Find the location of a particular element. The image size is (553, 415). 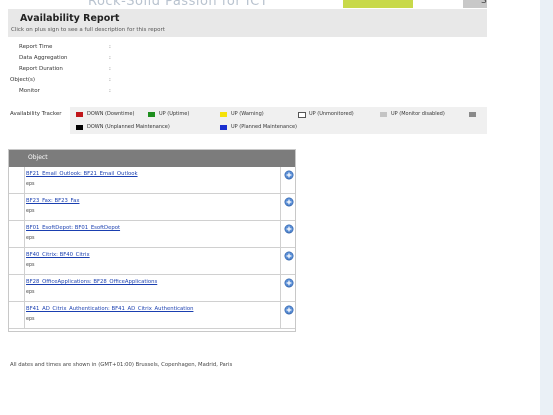

legend-label-monitor-disabled: UP (Monitor disabled) is located at coordinates (418, 114).